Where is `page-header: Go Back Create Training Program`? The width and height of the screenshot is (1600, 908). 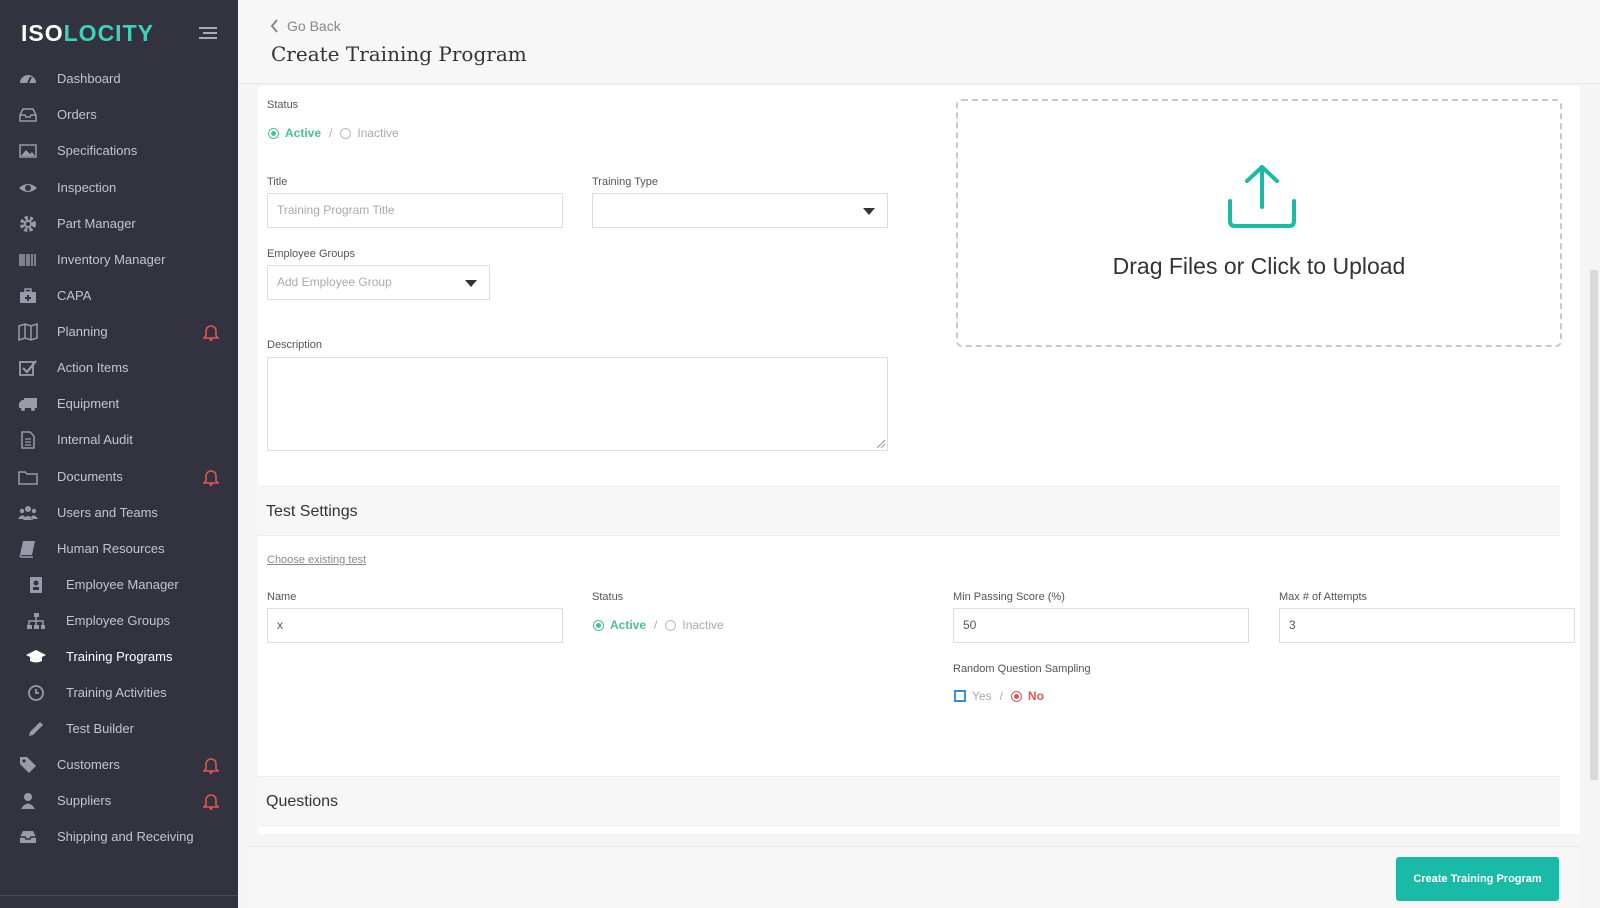
page-header: Go Back Create Training Program is located at coordinates (919, 42).